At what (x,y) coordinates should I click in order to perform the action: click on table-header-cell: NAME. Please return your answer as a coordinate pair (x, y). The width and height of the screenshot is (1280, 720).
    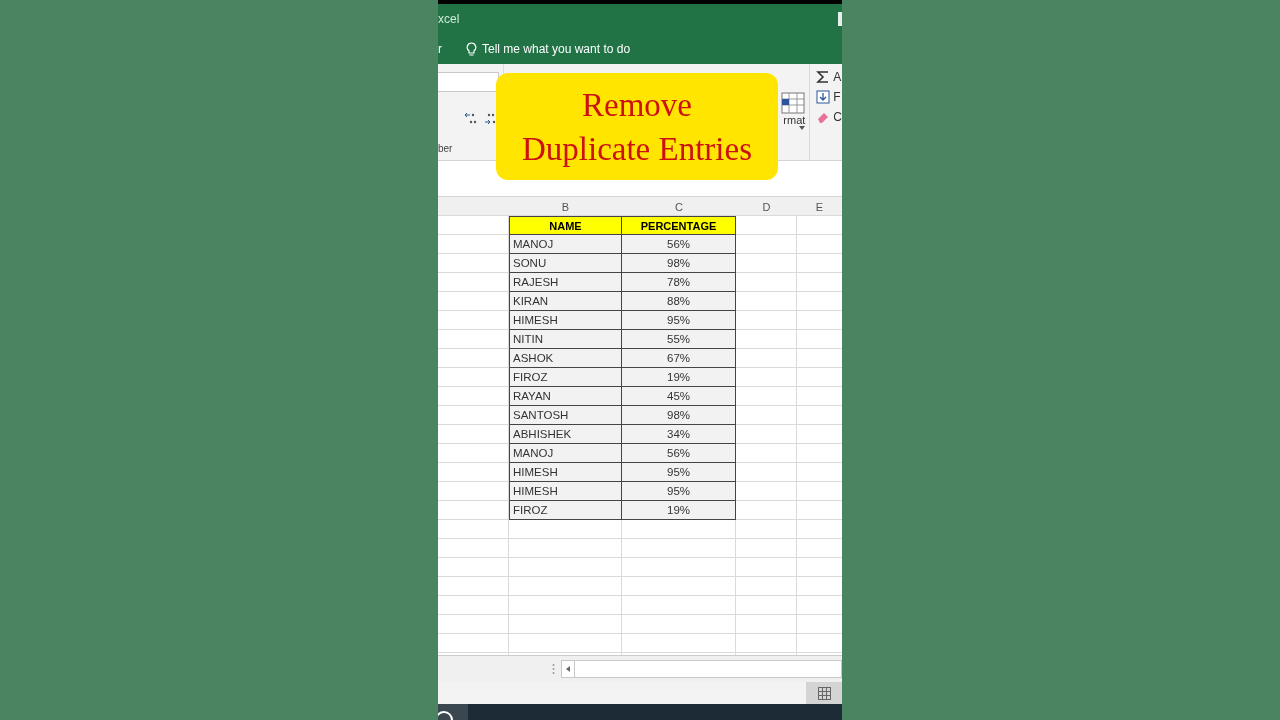
    Looking at the image, I should click on (565, 225).